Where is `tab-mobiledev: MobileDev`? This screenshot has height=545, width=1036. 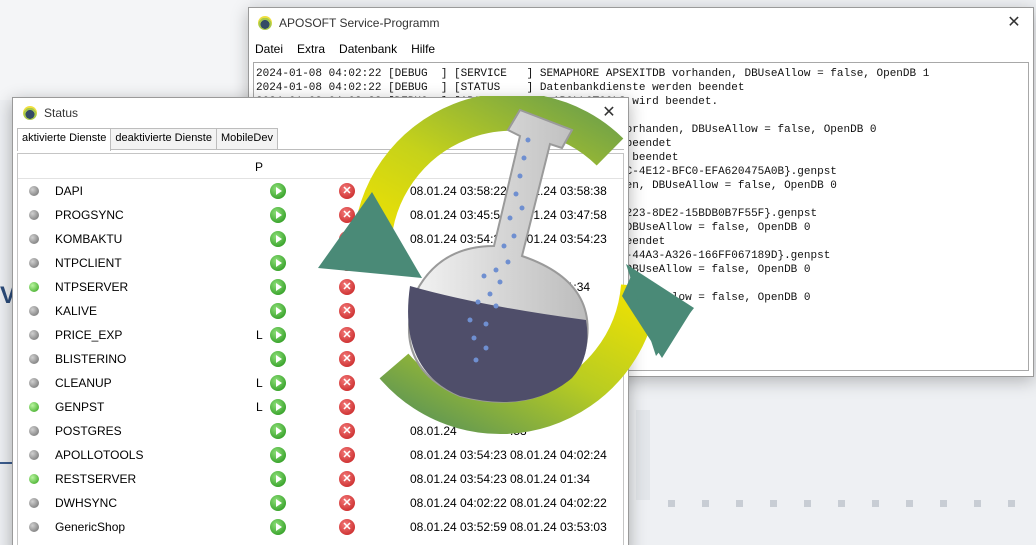
tab-mobiledev: MobileDev is located at coordinates (246, 138).